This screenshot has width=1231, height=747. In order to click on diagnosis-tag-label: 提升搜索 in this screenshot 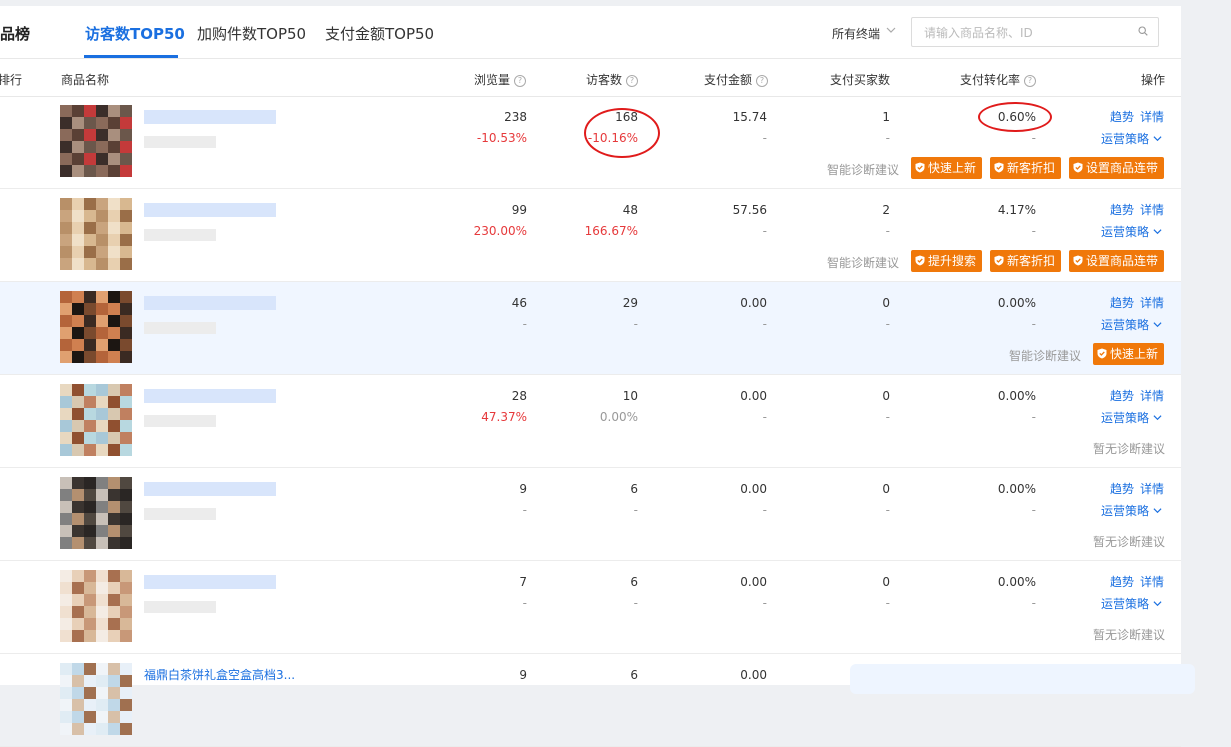, I will do `click(952, 261)`.